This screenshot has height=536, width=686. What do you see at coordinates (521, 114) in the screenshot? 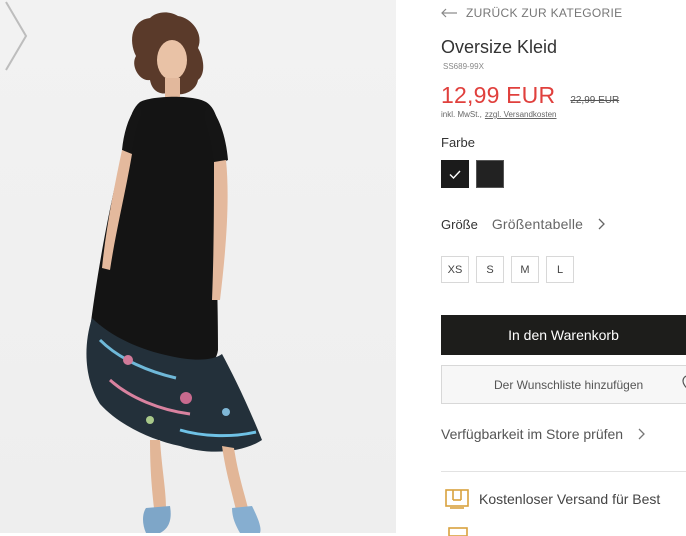
I see `shipping-costs-link: zzgl. Versandkosten` at bounding box center [521, 114].